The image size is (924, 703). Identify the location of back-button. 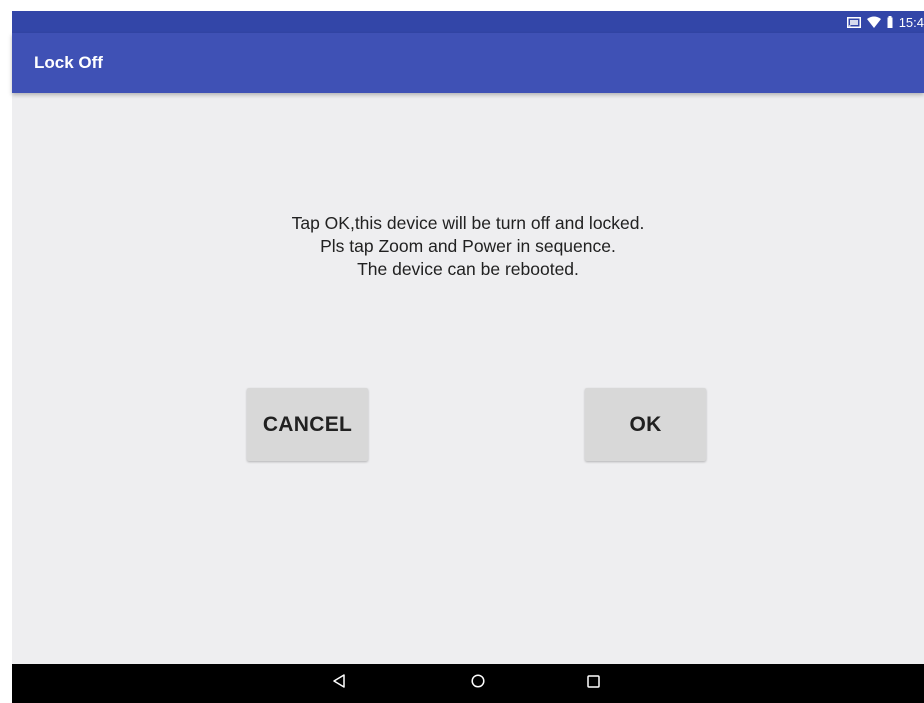
(339, 683).